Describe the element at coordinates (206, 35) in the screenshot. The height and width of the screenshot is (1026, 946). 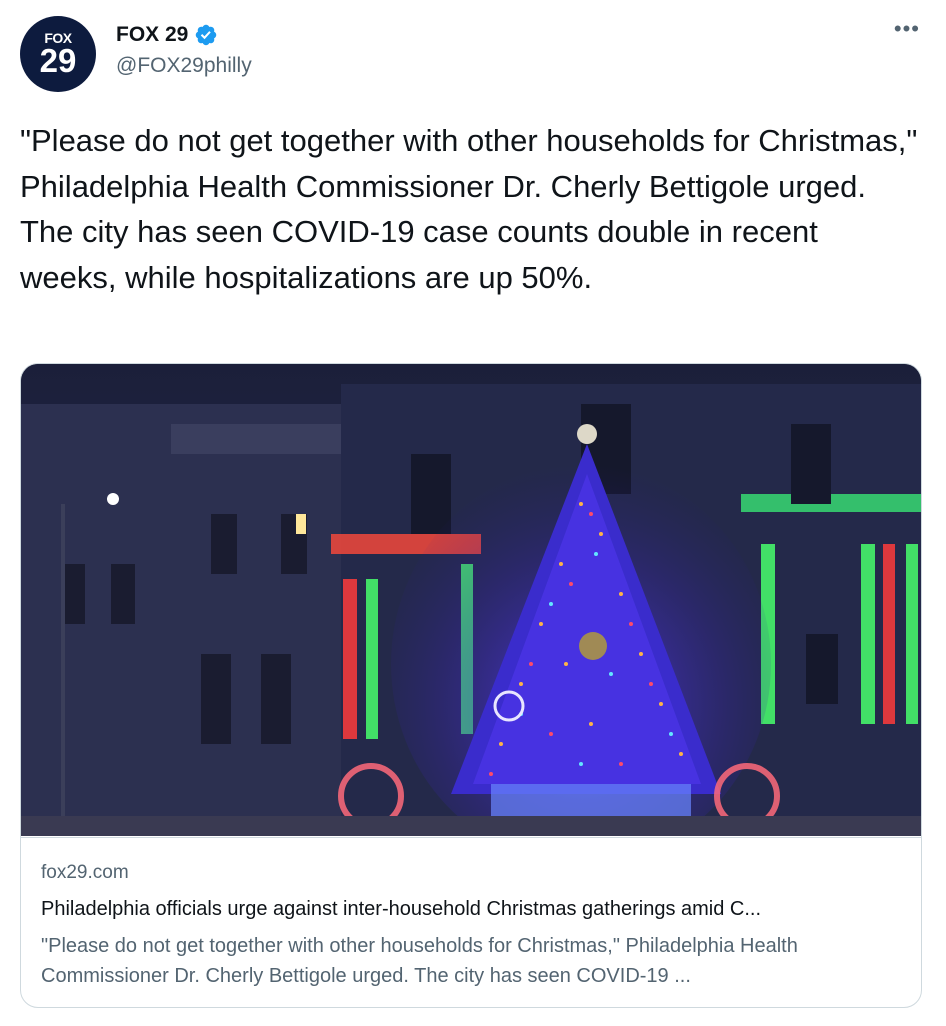
I see `verified-badge-icon` at that location.